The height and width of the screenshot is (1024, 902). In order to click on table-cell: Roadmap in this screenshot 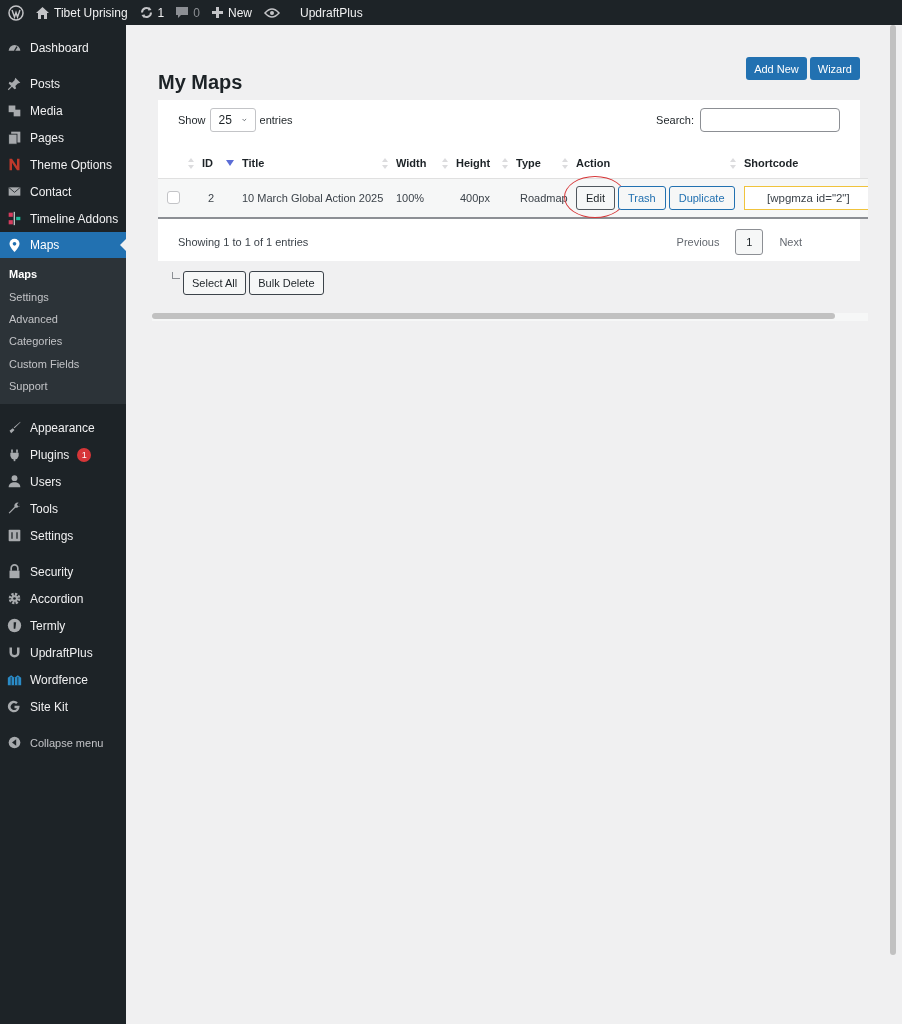, I will do `click(544, 198)`.